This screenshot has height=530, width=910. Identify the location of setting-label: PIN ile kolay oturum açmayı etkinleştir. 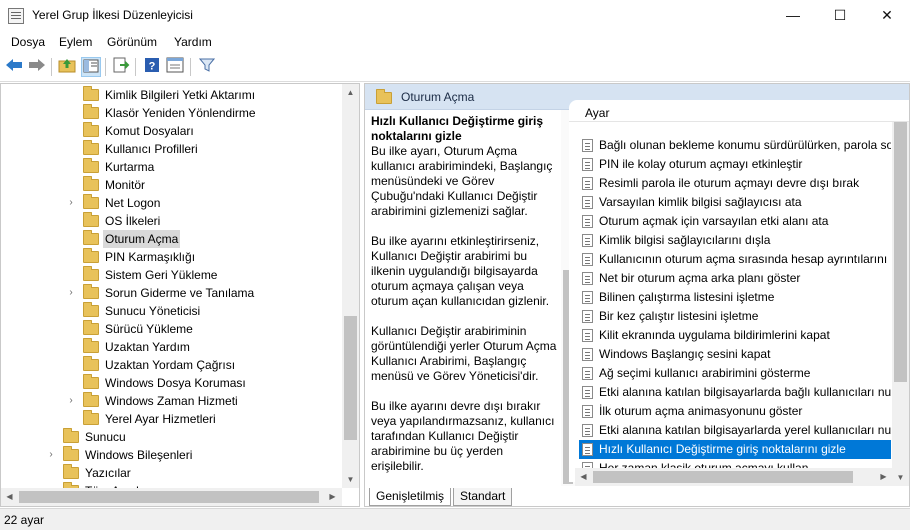
(701, 164).